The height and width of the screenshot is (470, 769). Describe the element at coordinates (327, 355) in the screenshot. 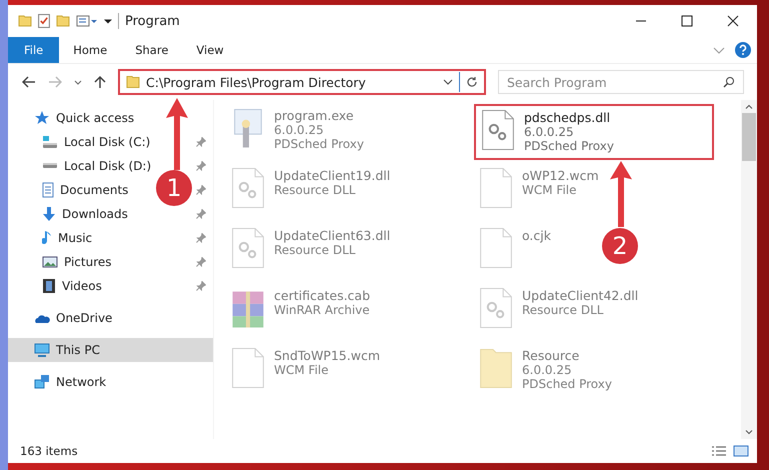

I see `file-name: SndToWP15.wcm` at that location.